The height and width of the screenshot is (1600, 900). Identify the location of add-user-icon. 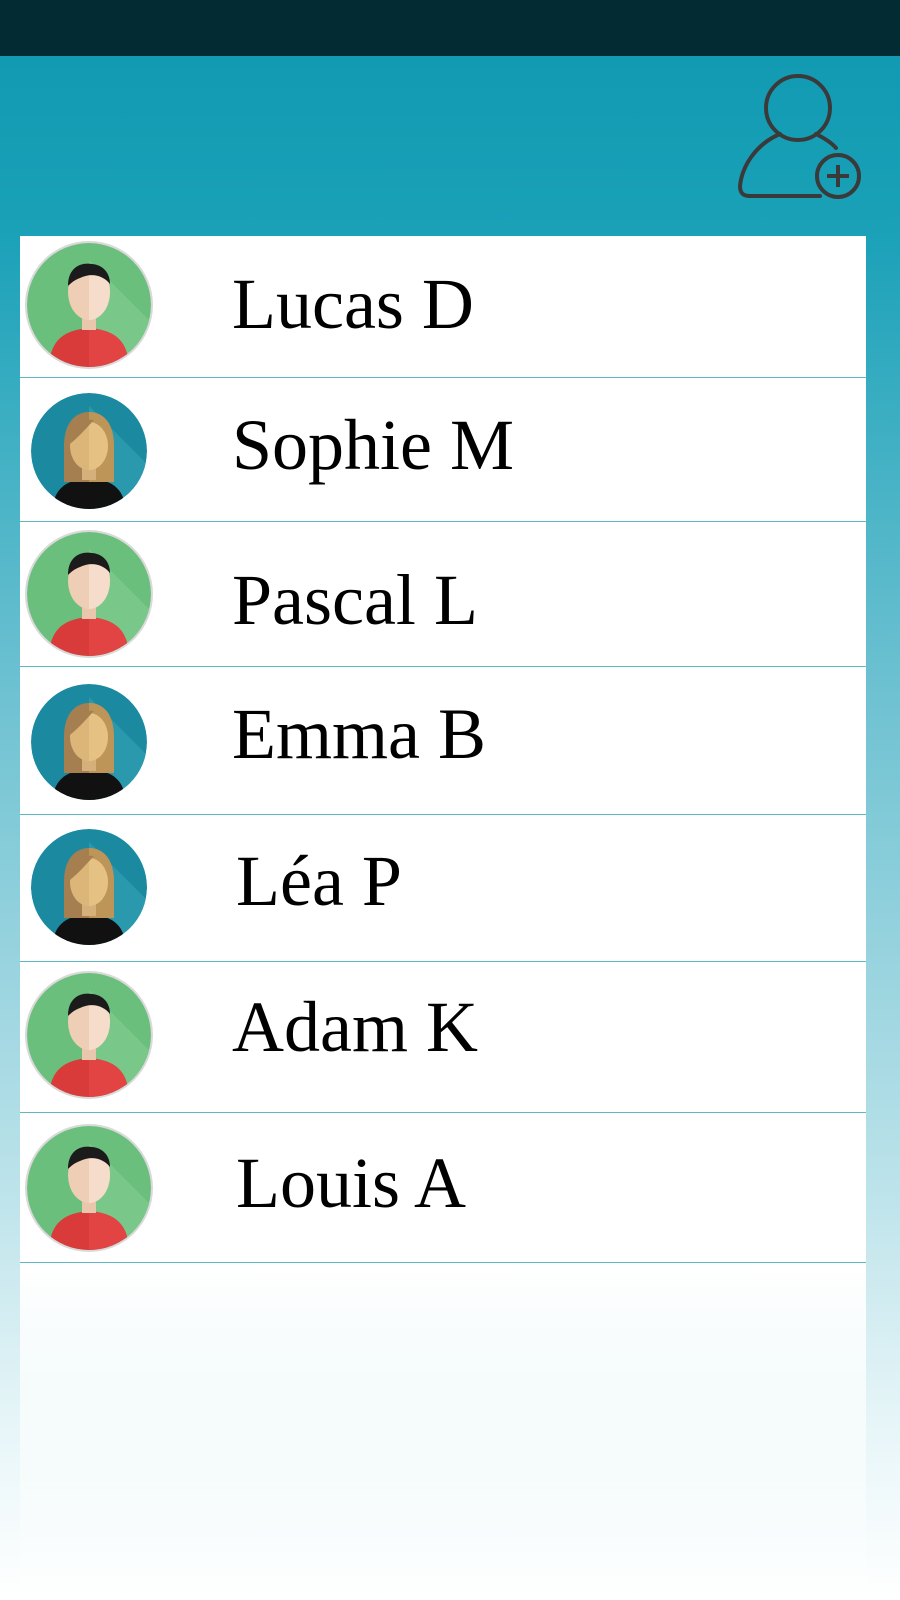
(799, 136).